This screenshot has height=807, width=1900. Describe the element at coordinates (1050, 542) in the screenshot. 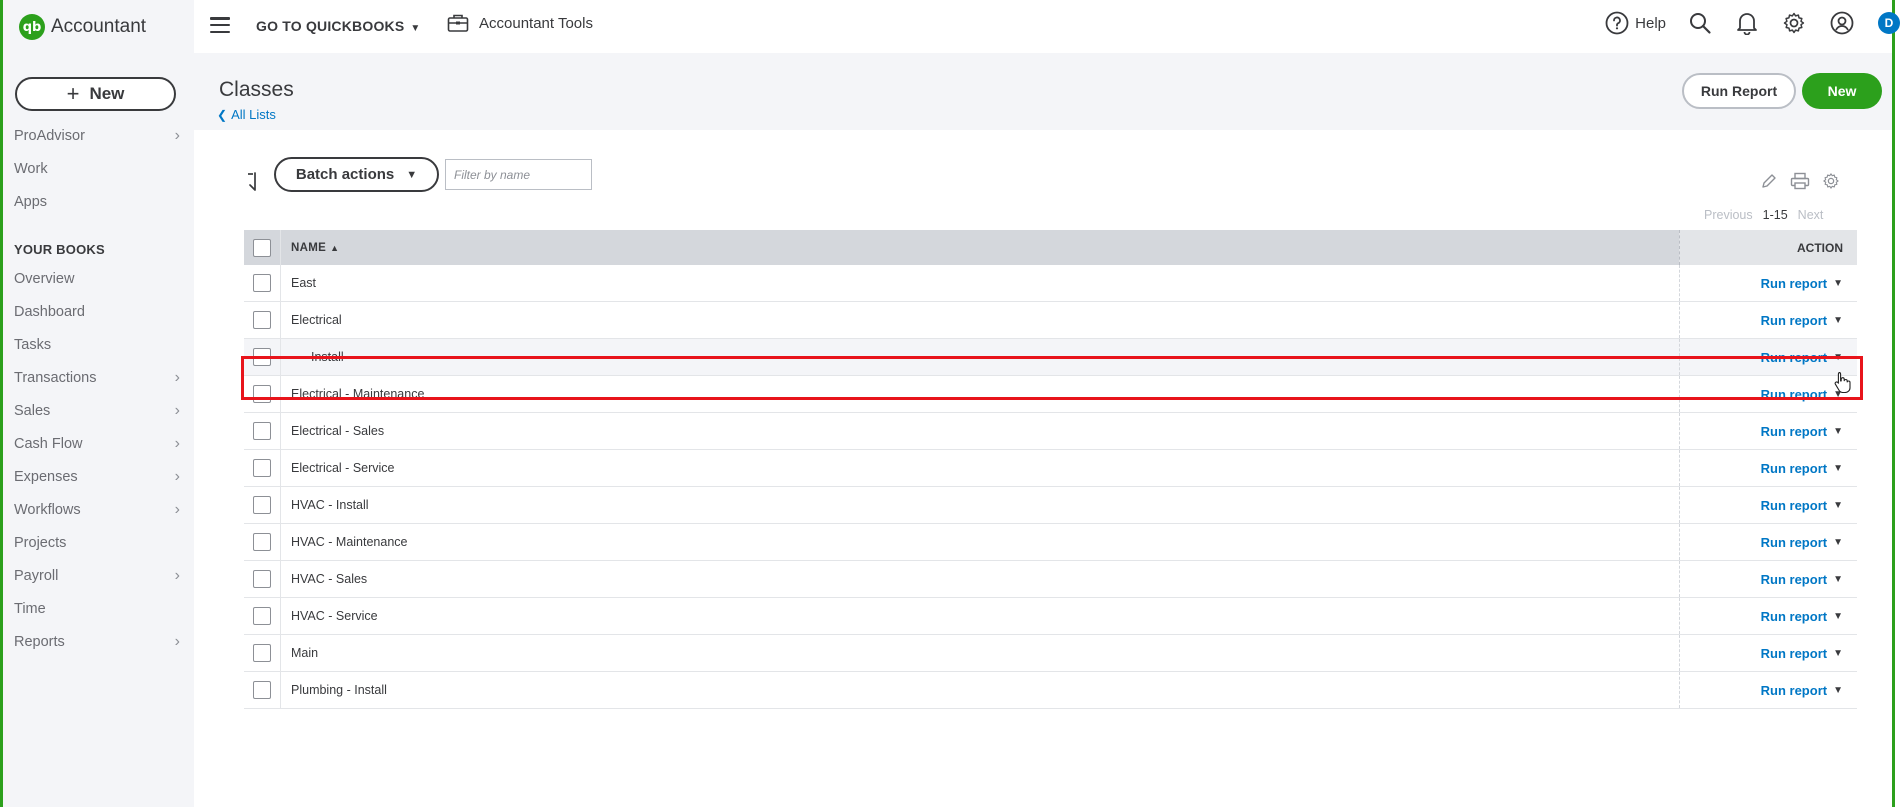

I see `table-row: HVAC - Maintenance Run report ▼` at that location.